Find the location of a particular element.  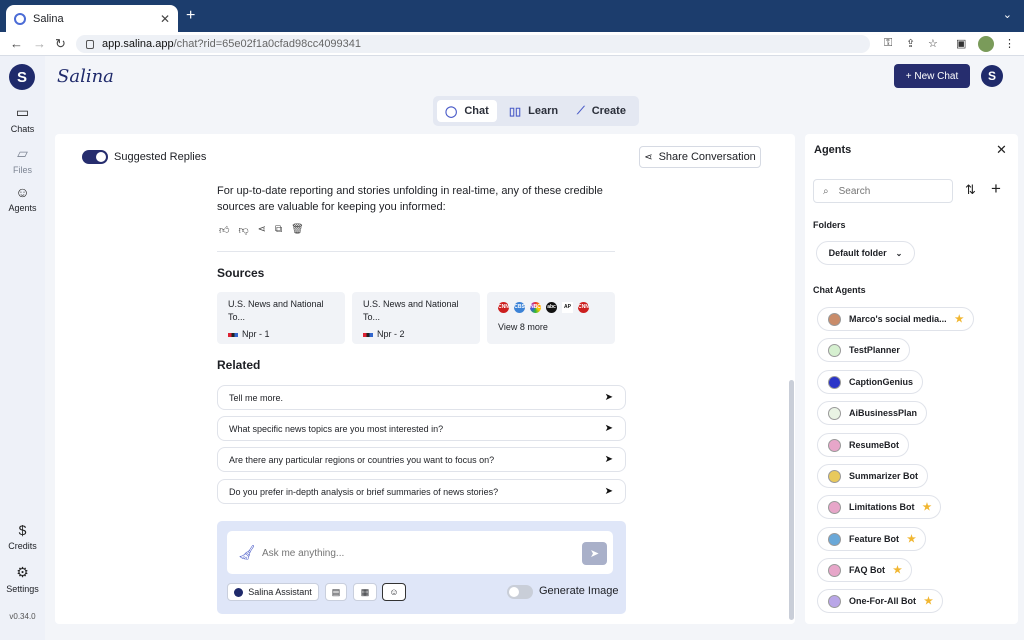

browser-profile-avatar is located at coordinates (986, 44).